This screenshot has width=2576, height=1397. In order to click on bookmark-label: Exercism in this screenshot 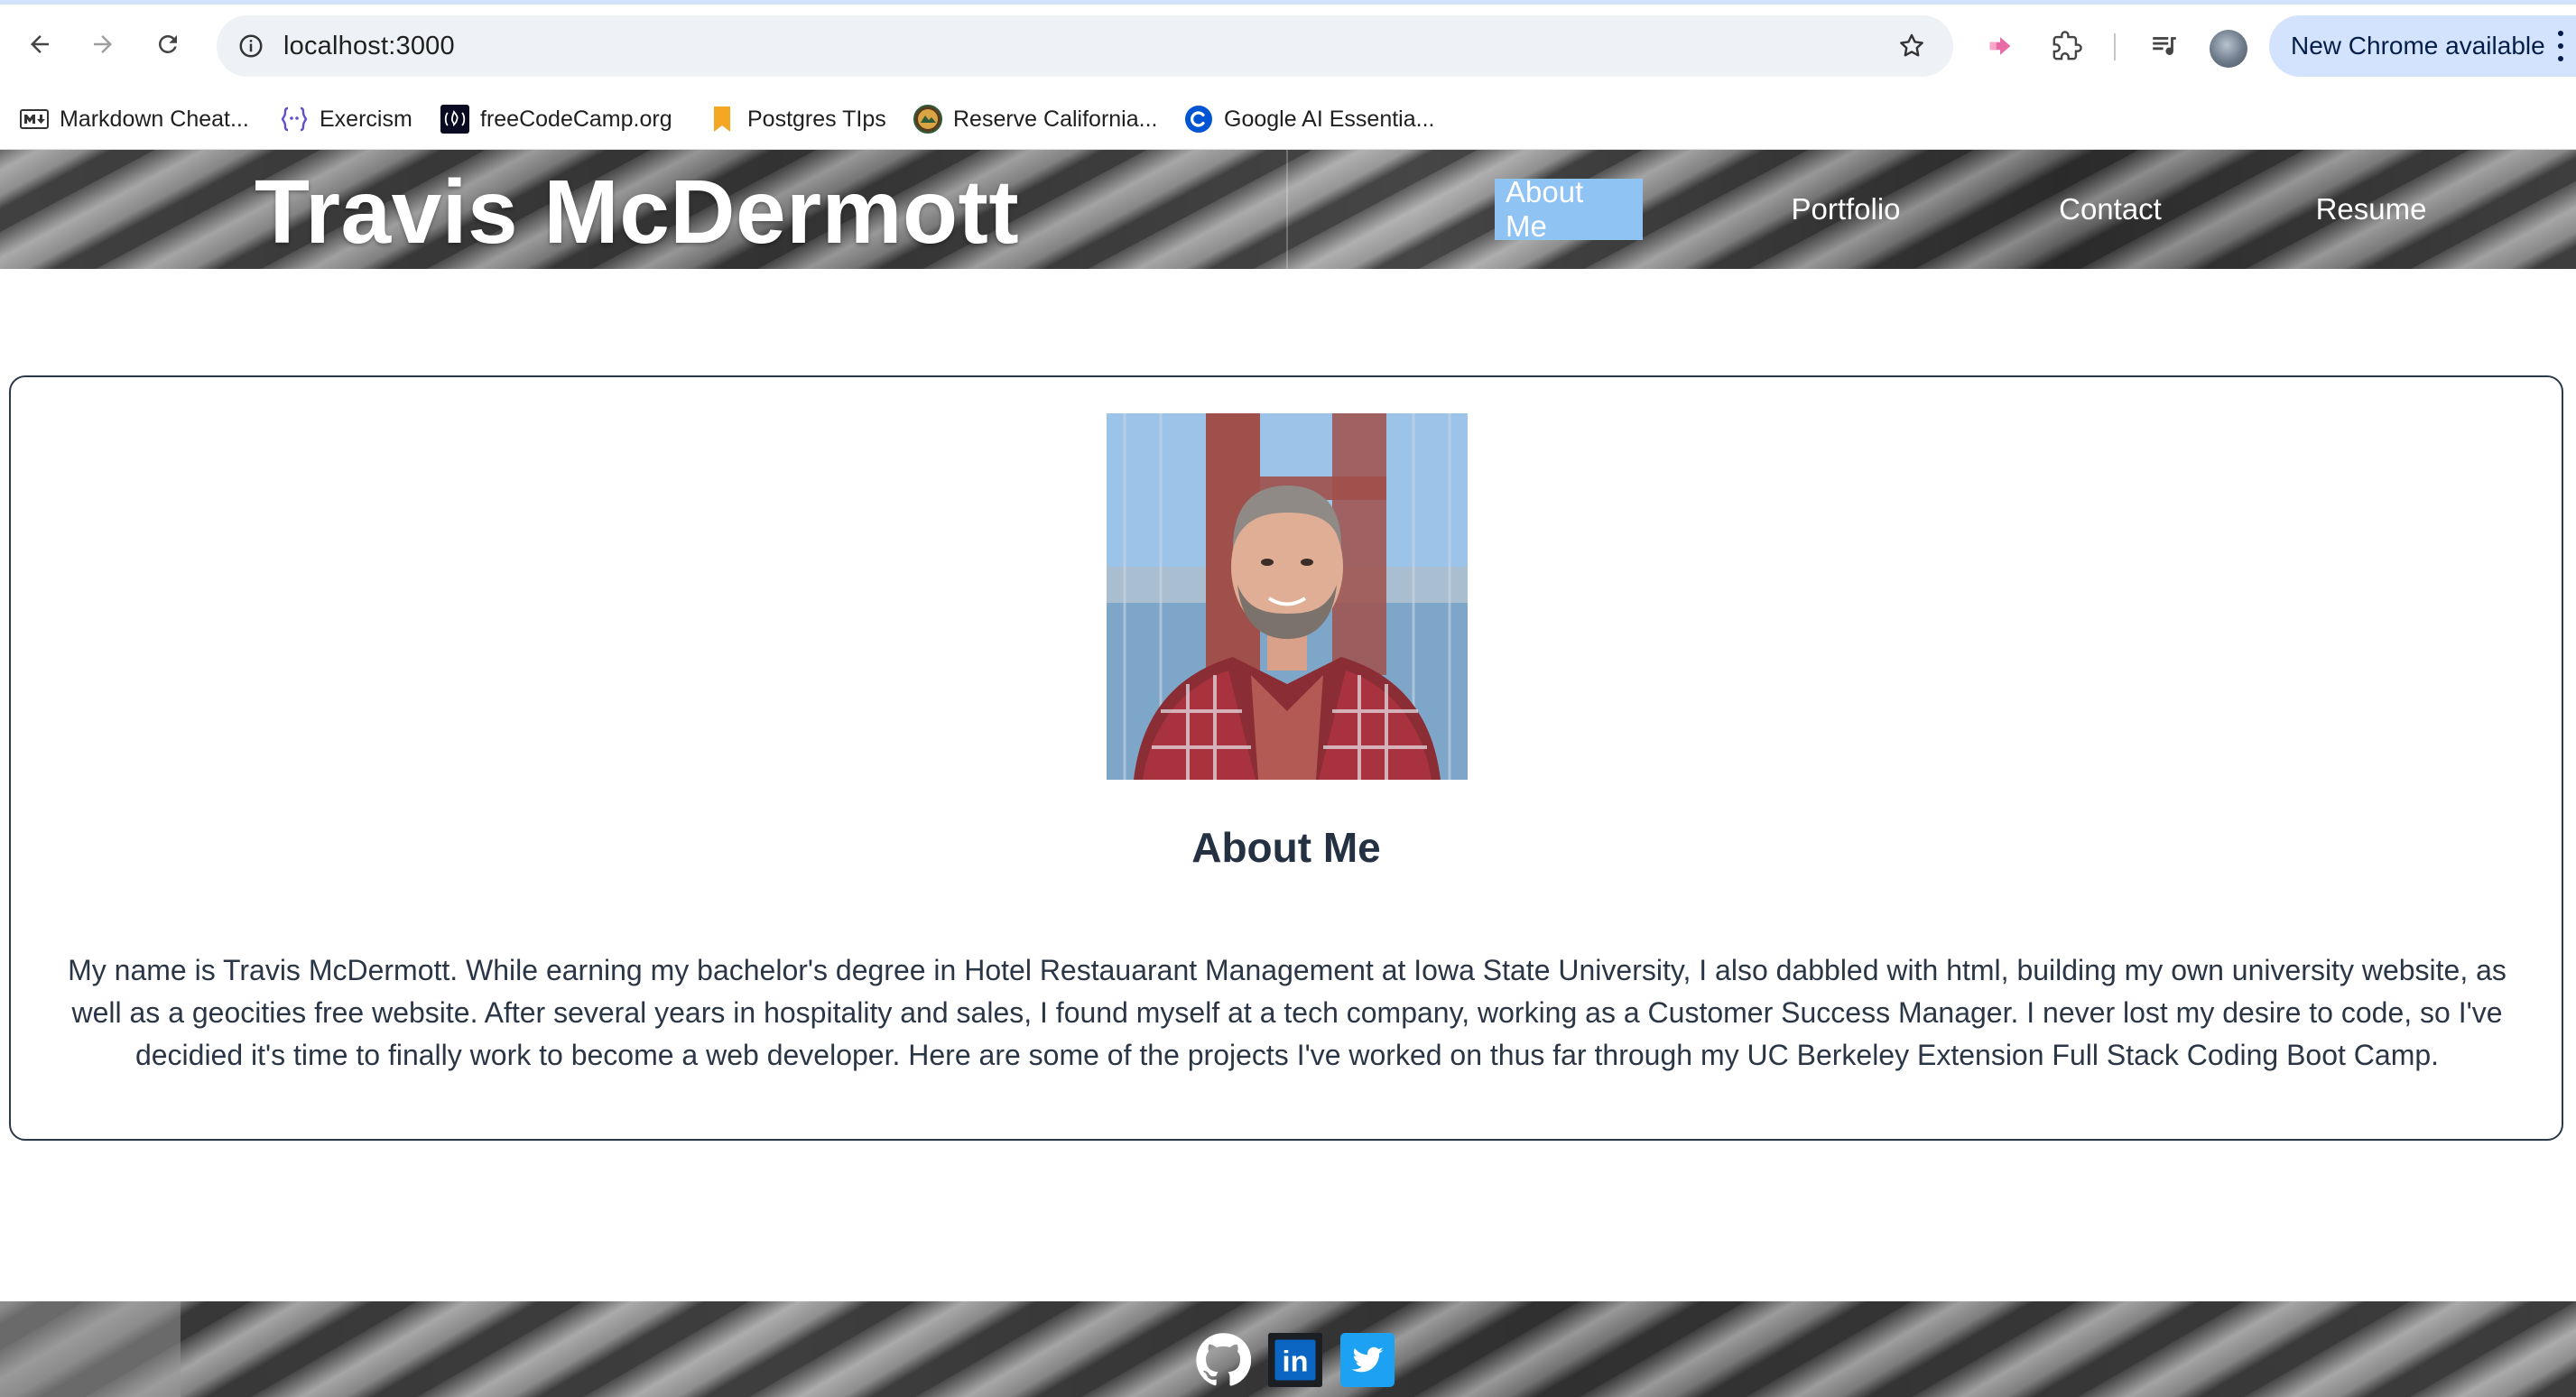, I will do `click(366, 119)`.